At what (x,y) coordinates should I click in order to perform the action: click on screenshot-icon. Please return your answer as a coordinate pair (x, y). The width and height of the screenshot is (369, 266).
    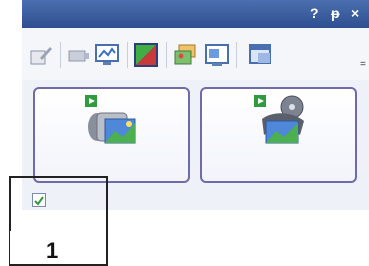
    Looking at the image, I should click on (217, 55).